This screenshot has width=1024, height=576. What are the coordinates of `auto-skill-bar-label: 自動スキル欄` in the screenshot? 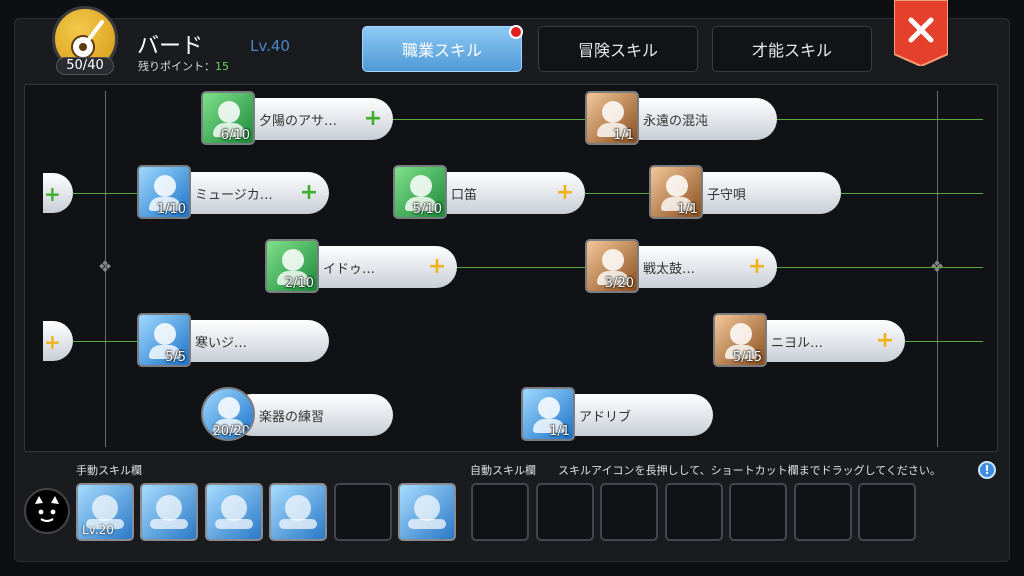 It's located at (503, 470).